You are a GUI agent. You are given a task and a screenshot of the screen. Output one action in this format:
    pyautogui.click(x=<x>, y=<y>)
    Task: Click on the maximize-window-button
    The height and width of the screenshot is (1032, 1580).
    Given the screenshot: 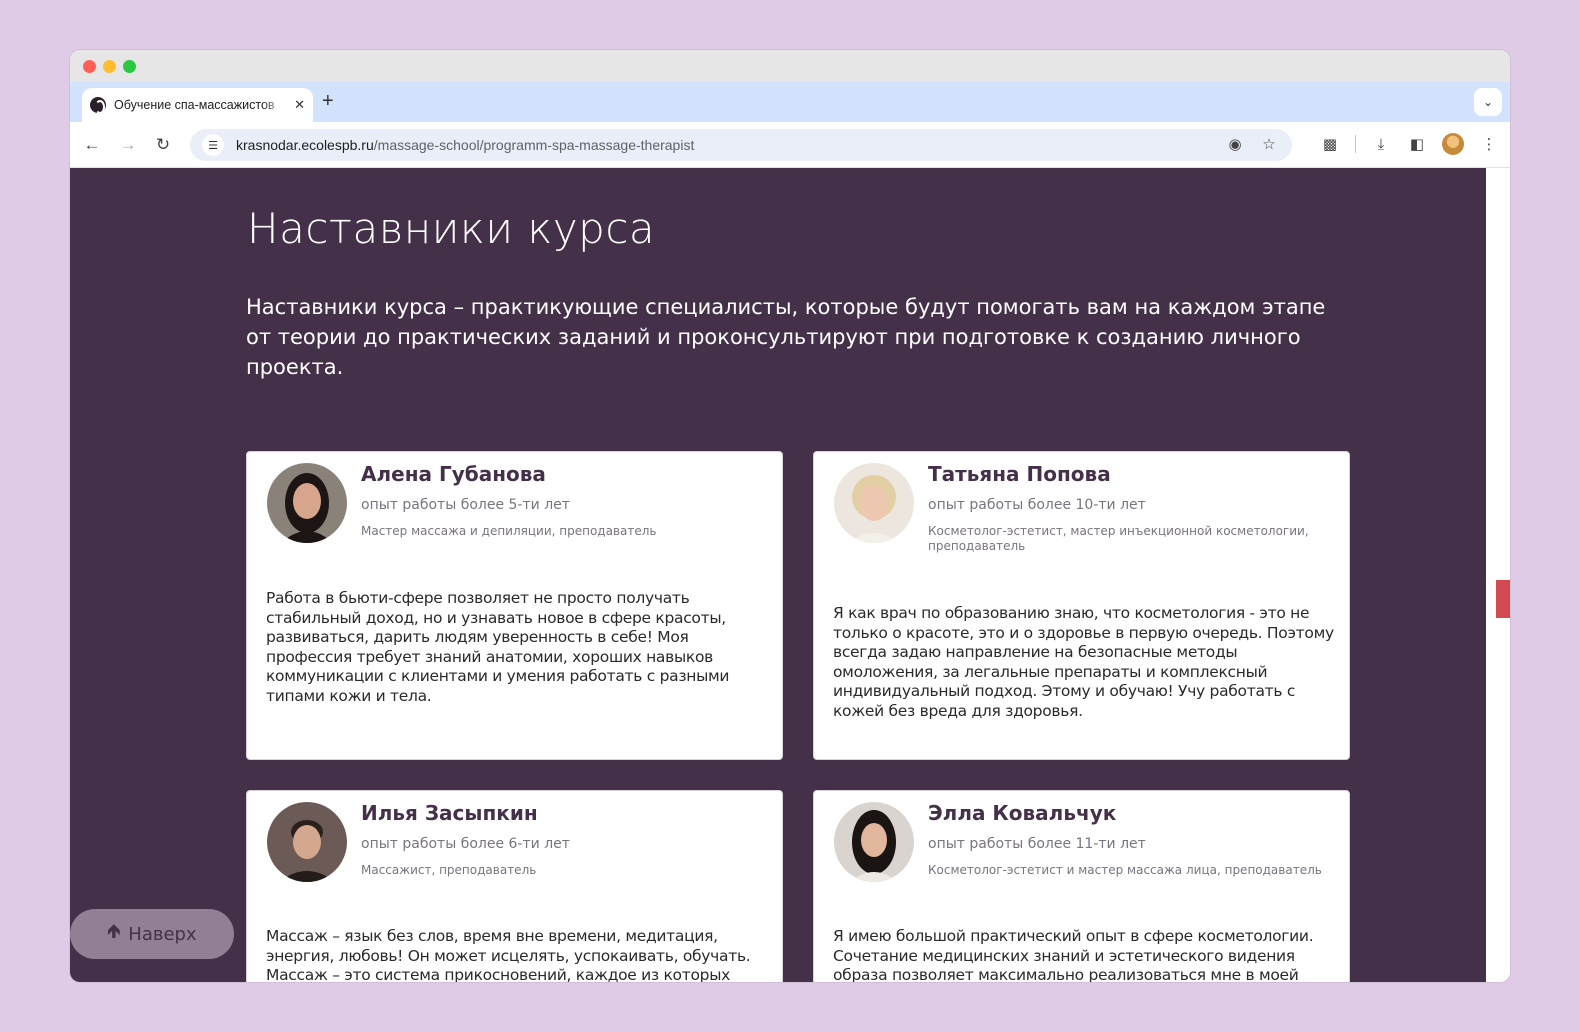 What is the action you would take?
    pyautogui.click(x=129, y=66)
    